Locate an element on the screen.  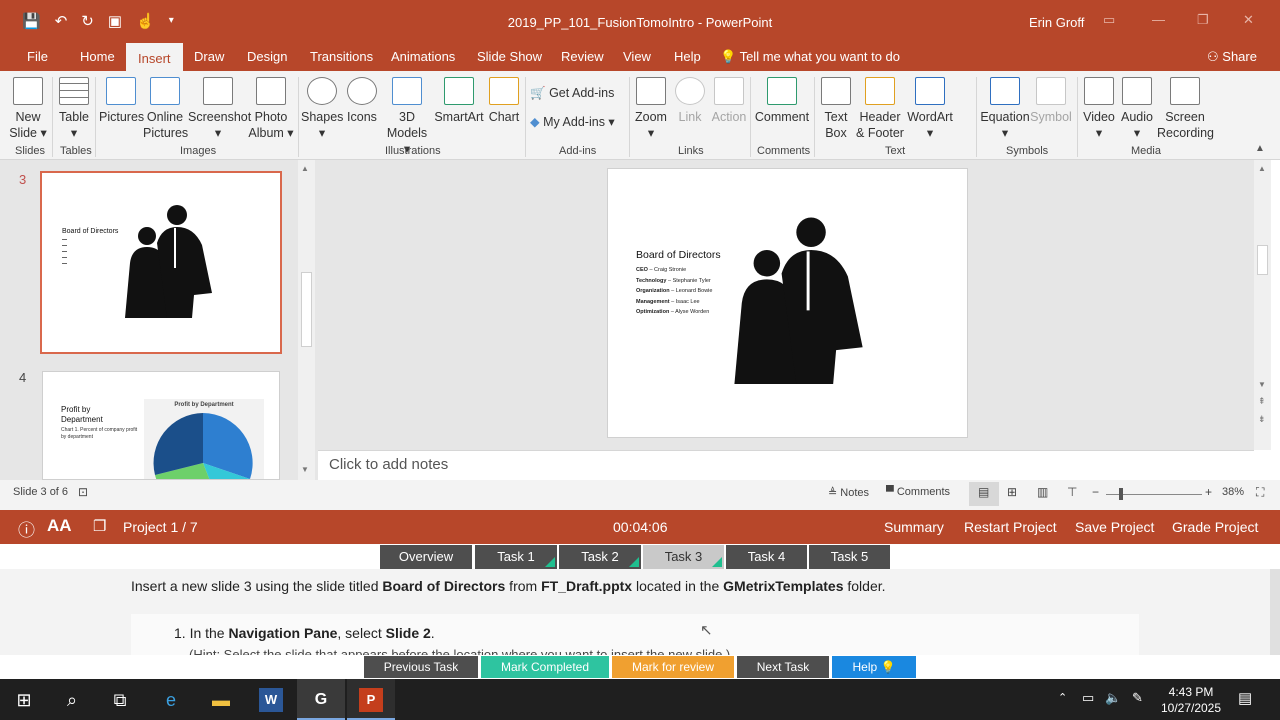
chart-button: Chart is located at coordinates (504, 101).